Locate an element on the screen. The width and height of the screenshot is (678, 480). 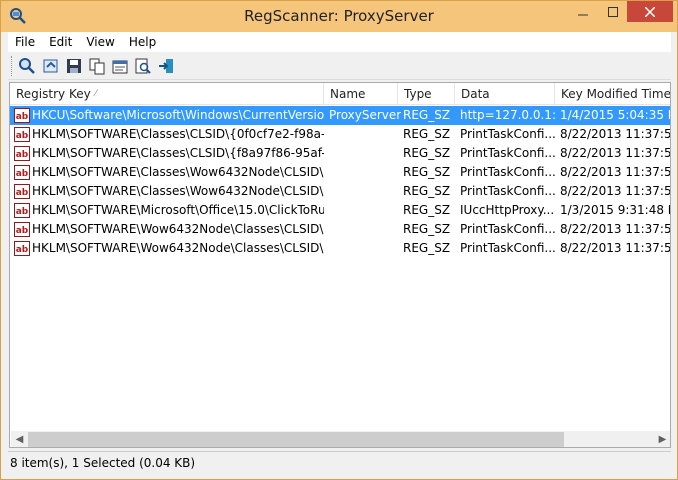
toolbar is located at coordinates (339, 66).